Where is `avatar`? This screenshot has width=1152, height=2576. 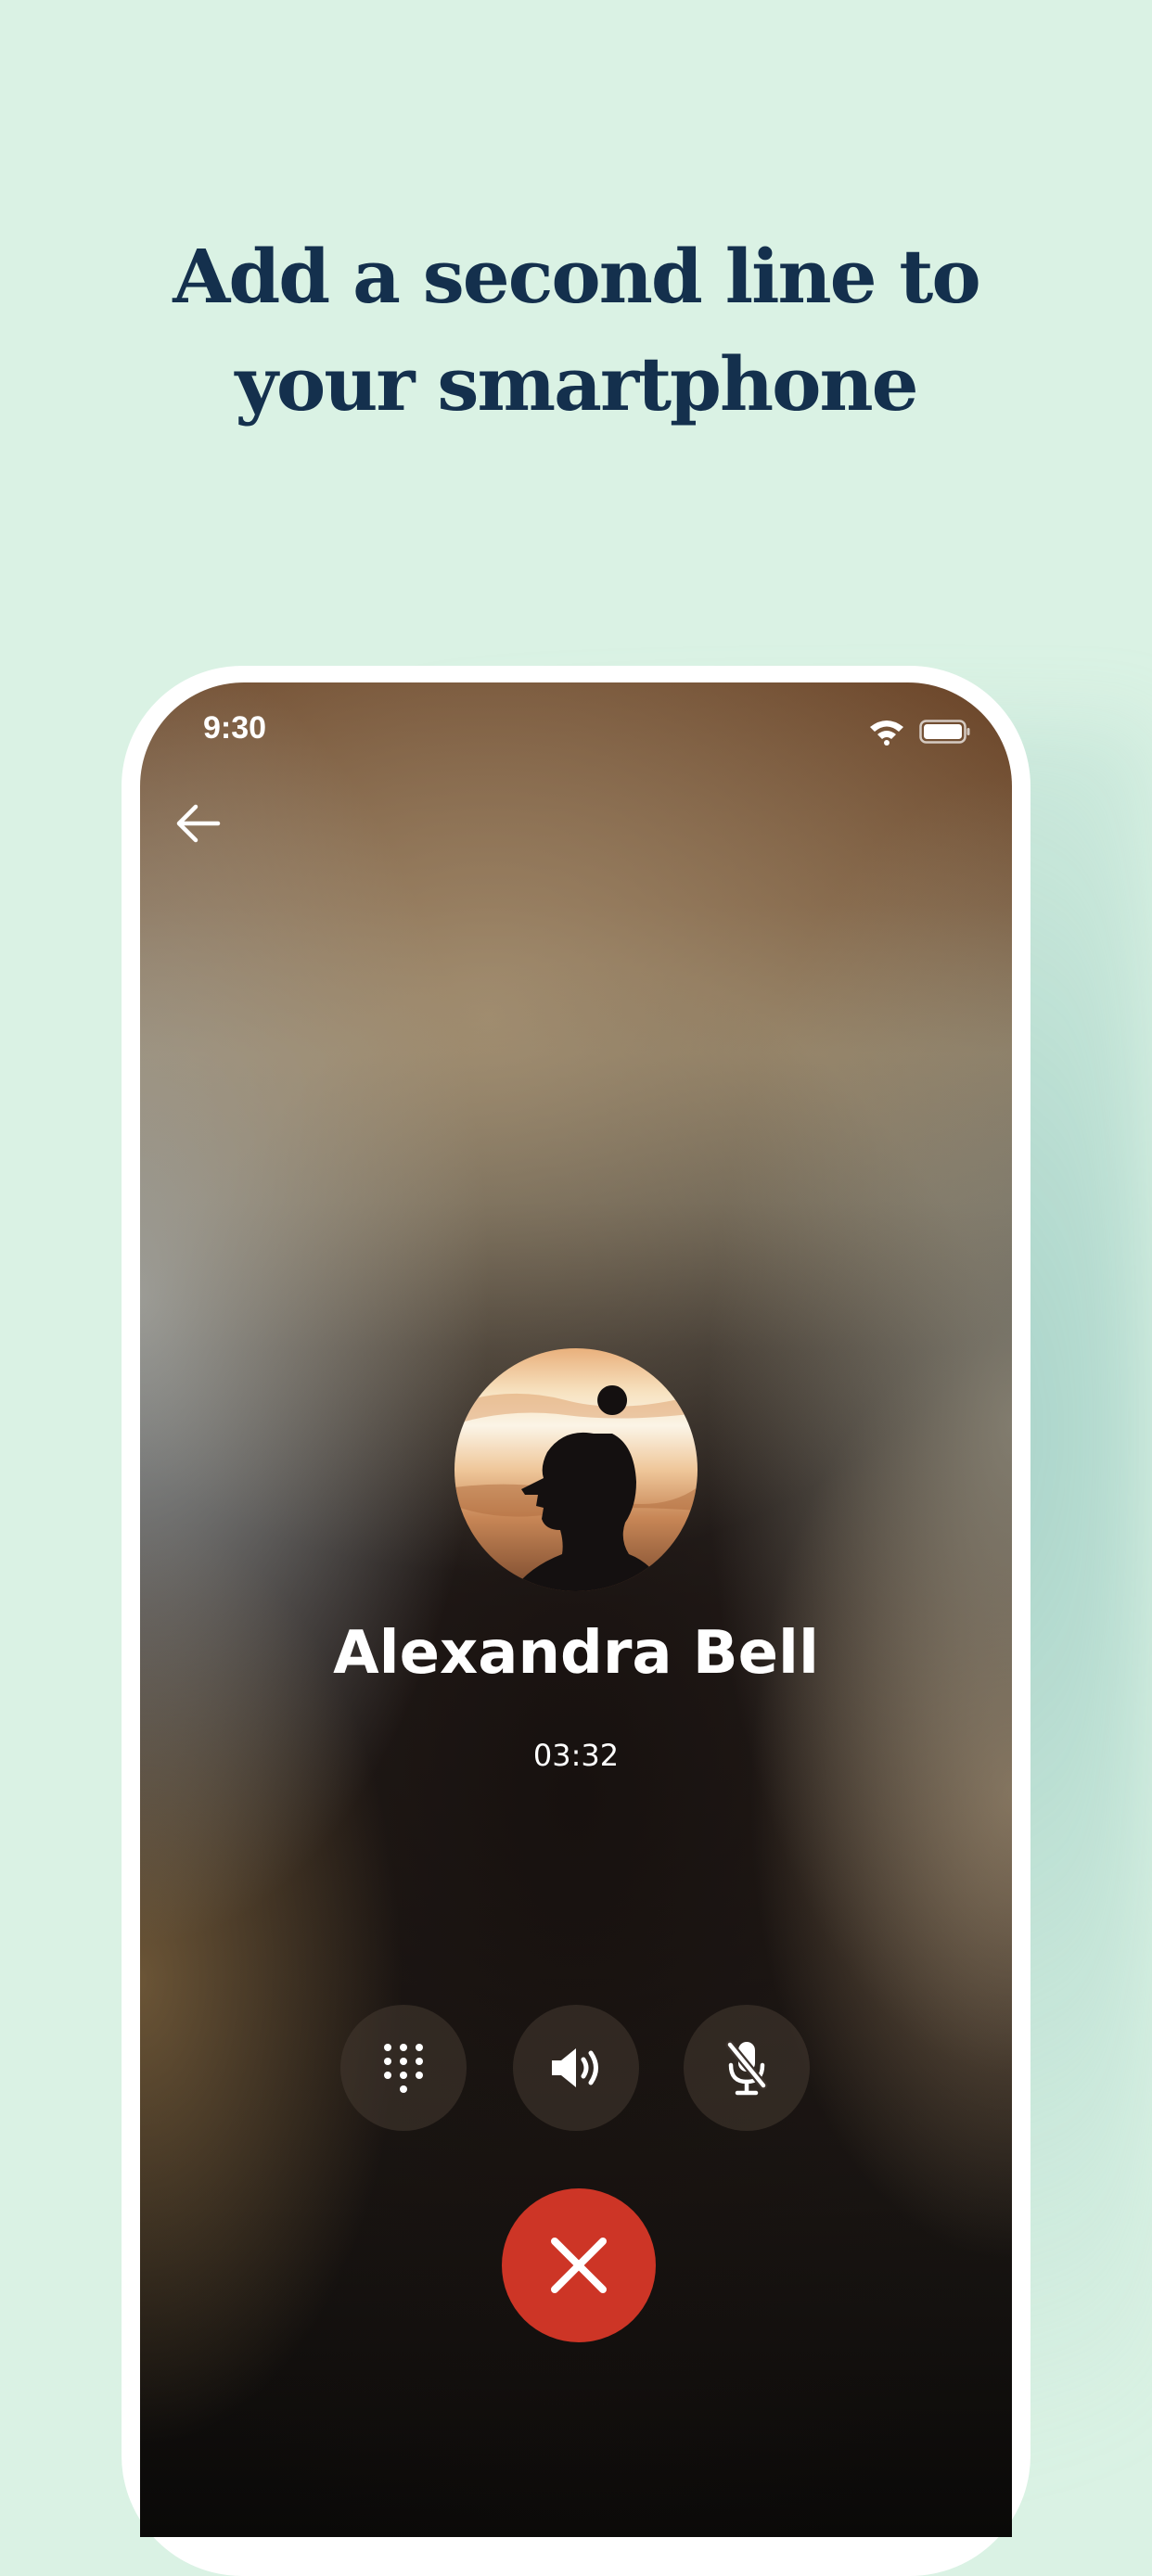
avatar is located at coordinates (576, 1470).